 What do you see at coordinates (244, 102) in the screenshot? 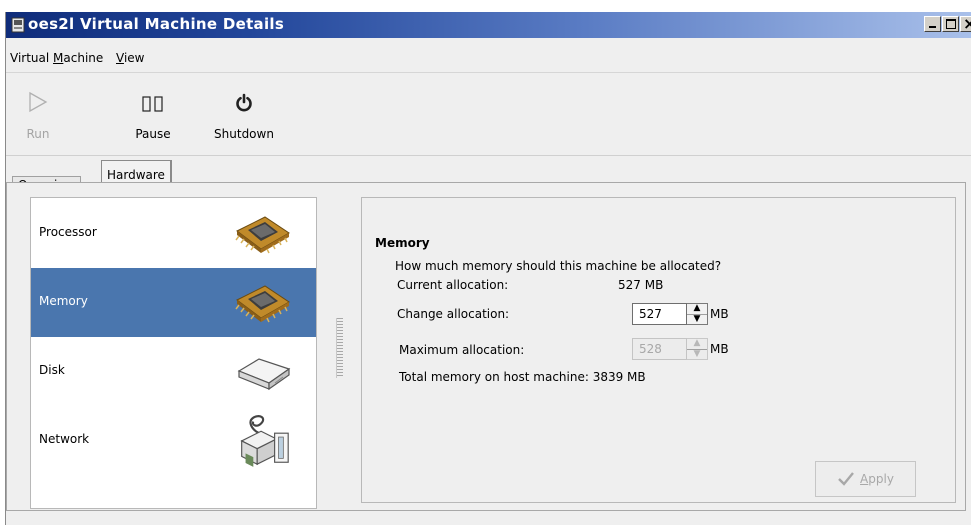
I see `power-icon` at bounding box center [244, 102].